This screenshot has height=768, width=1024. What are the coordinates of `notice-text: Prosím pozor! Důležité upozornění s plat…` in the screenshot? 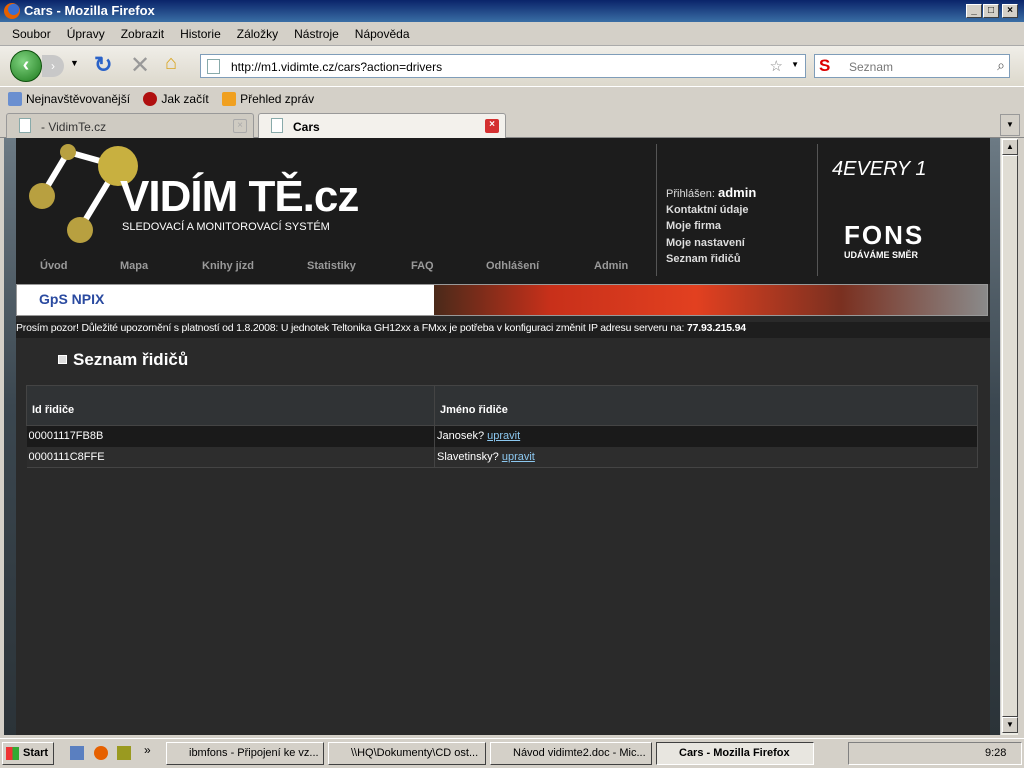 It's located at (503, 330).